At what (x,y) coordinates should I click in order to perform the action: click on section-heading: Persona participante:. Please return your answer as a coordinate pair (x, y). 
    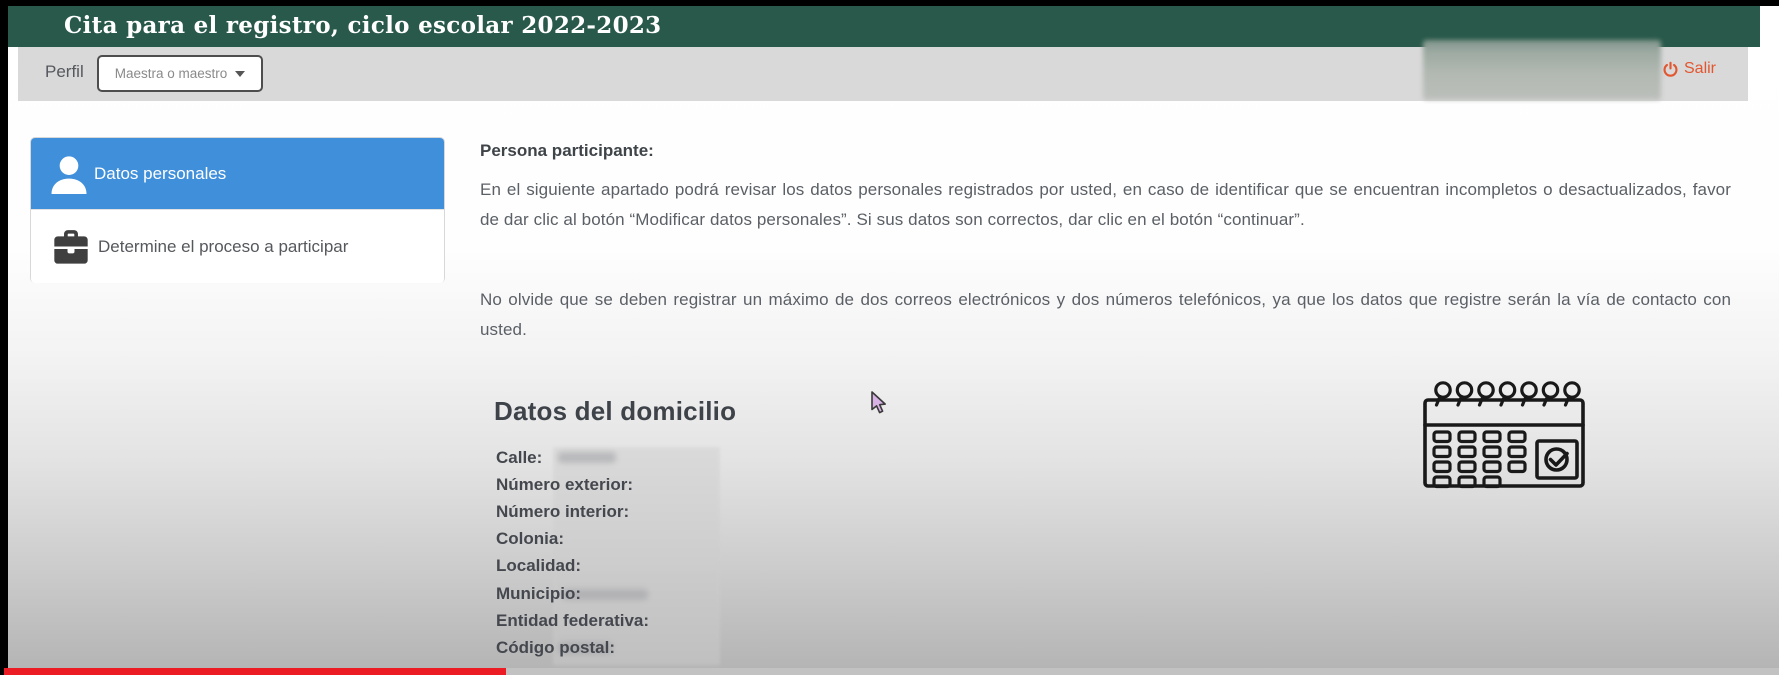
    Looking at the image, I should click on (567, 150).